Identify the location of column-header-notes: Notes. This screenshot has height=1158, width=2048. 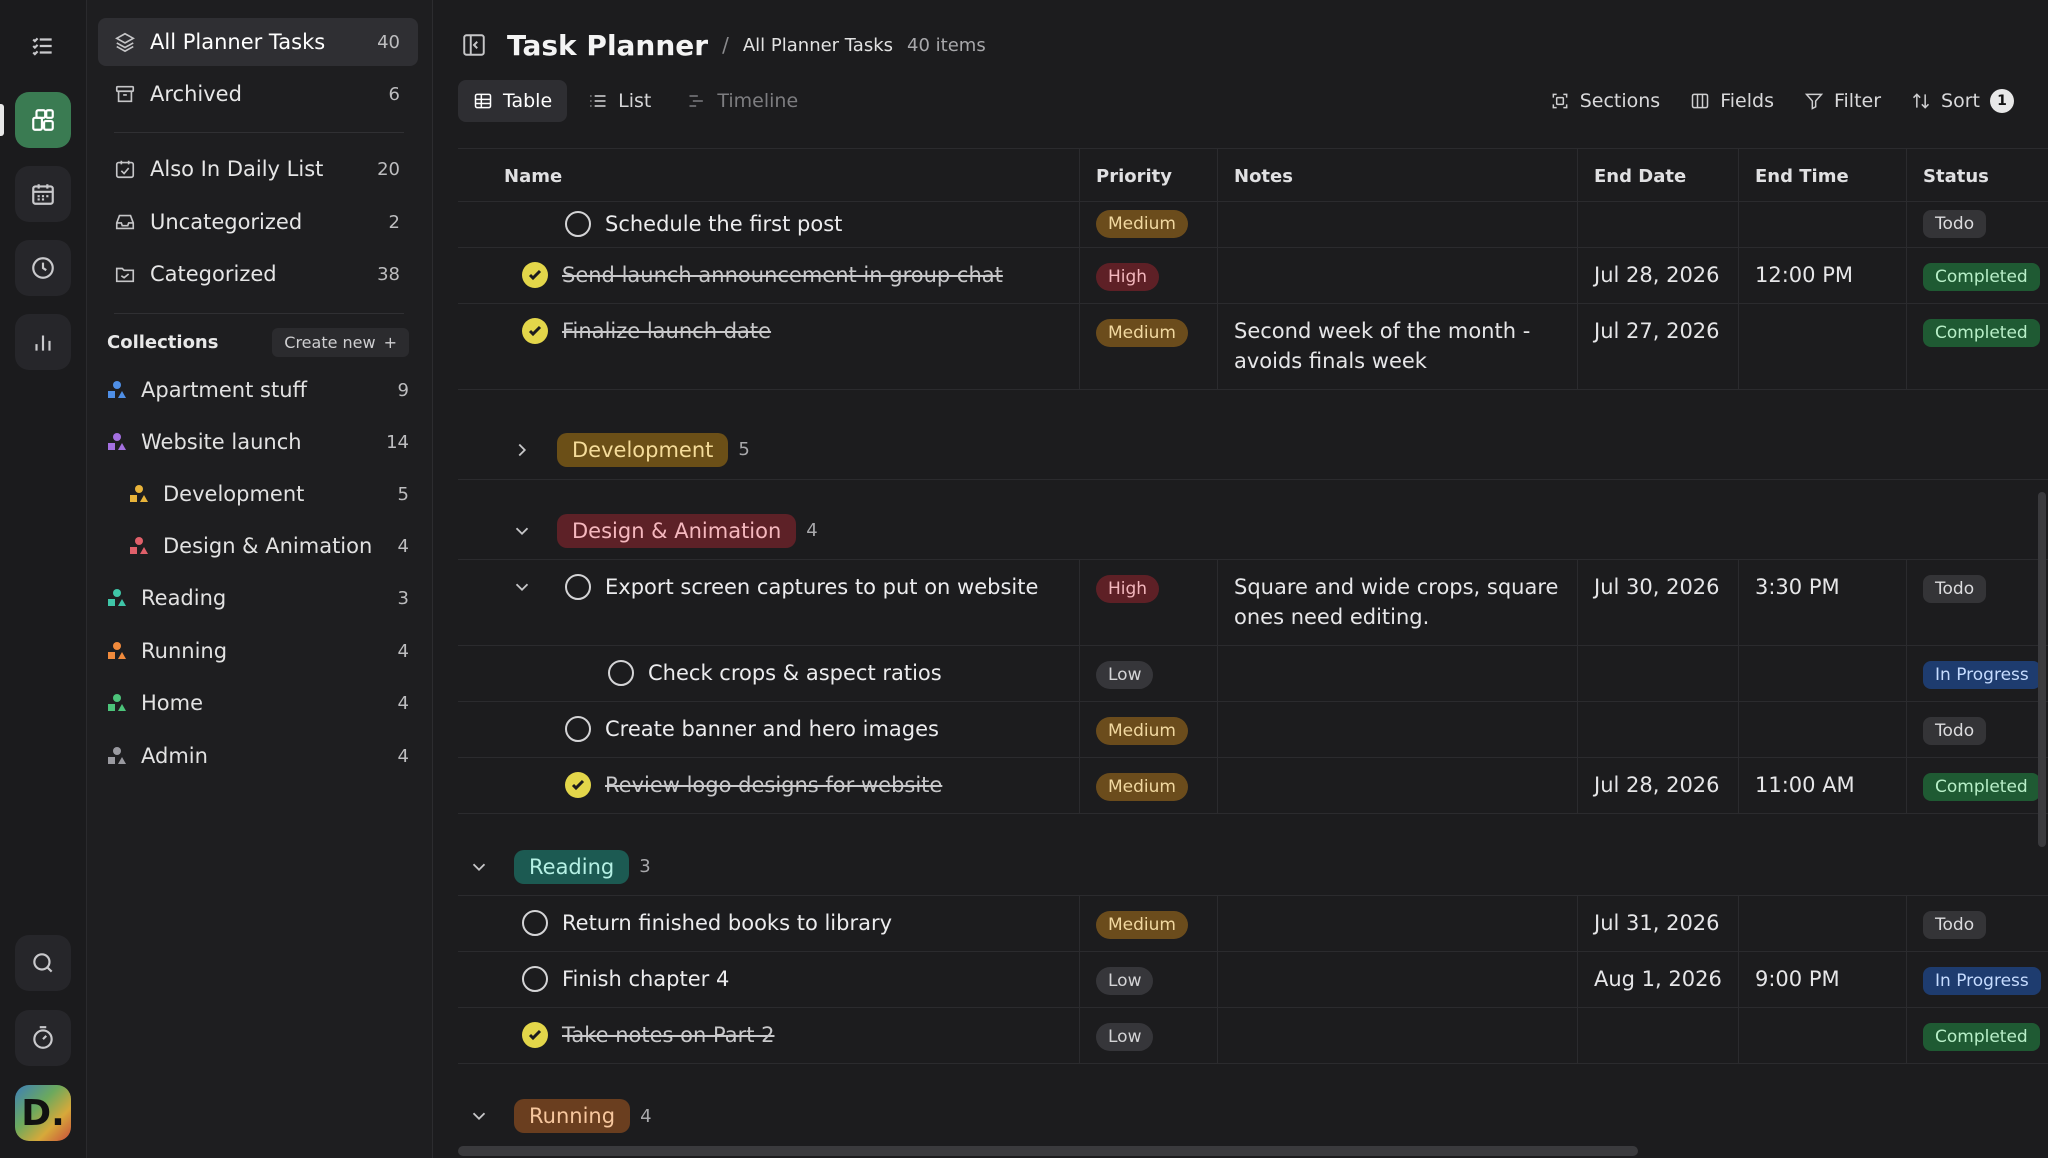
(1397, 176).